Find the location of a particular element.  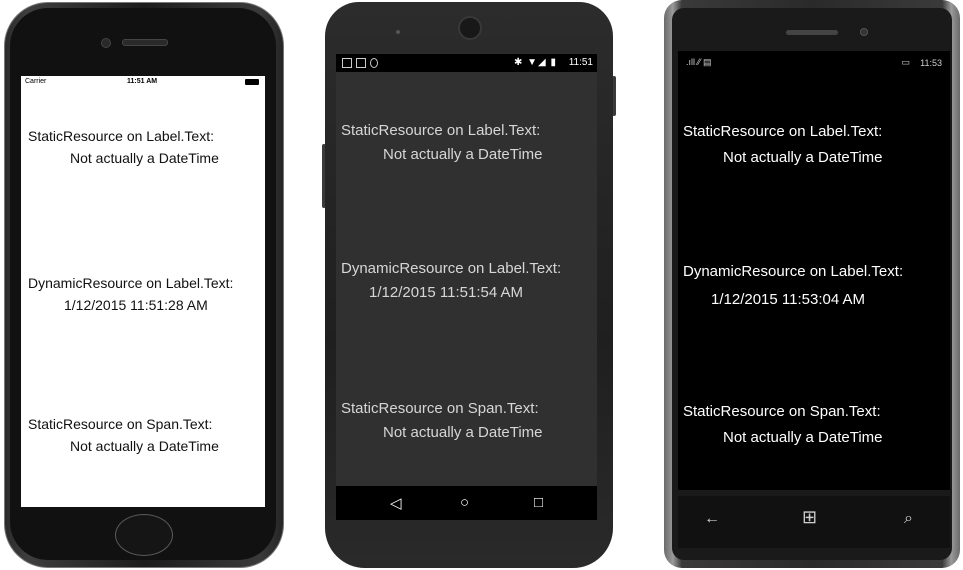

ios-status-bar: Carrier 11:51 AM is located at coordinates (143, 82).